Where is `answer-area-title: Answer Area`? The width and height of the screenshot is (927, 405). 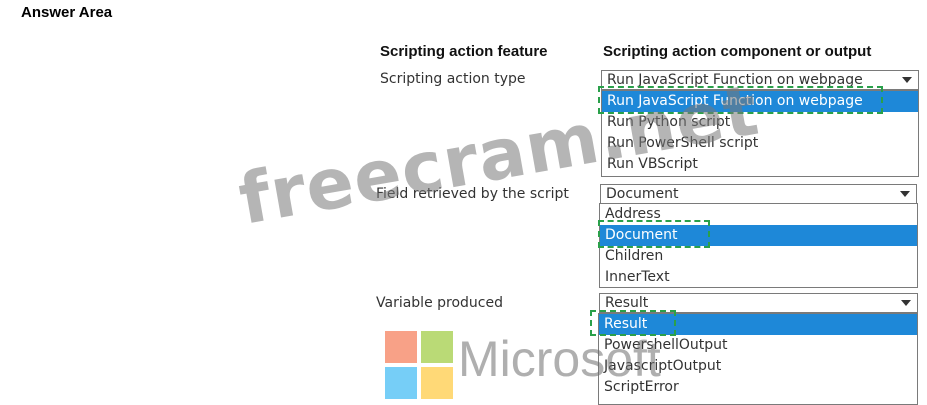
answer-area-title: Answer Area is located at coordinates (67, 12).